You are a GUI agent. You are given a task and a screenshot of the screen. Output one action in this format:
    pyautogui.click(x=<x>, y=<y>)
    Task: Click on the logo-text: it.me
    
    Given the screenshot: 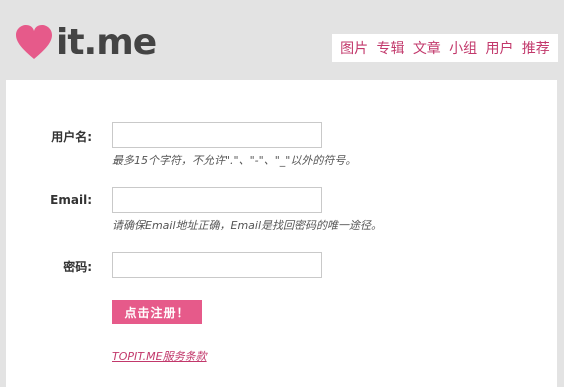 What is the action you would take?
    pyautogui.click(x=106, y=42)
    